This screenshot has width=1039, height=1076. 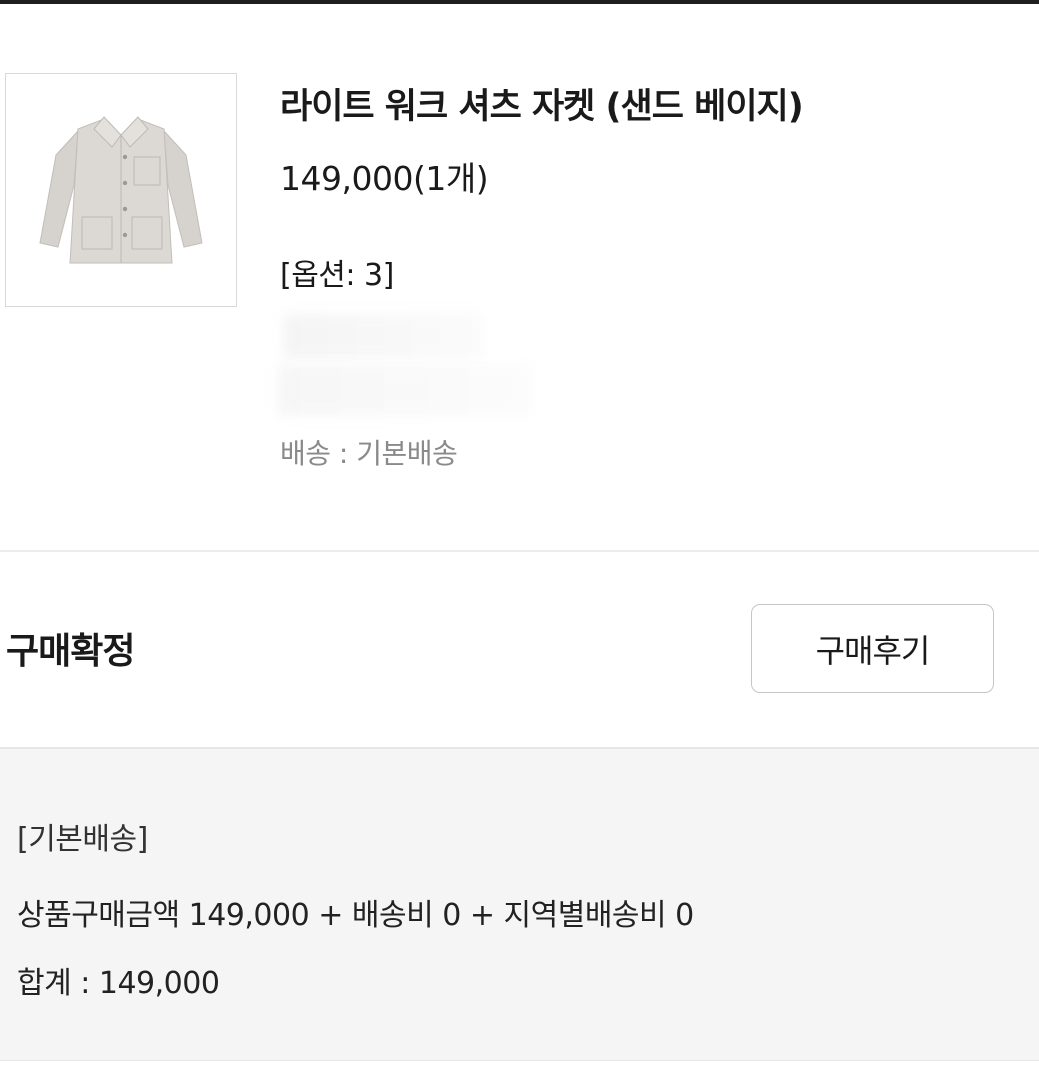 What do you see at coordinates (872, 648) in the screenshot?
I see `write-review-button: 구매후기` at bounding box center [872, 648].